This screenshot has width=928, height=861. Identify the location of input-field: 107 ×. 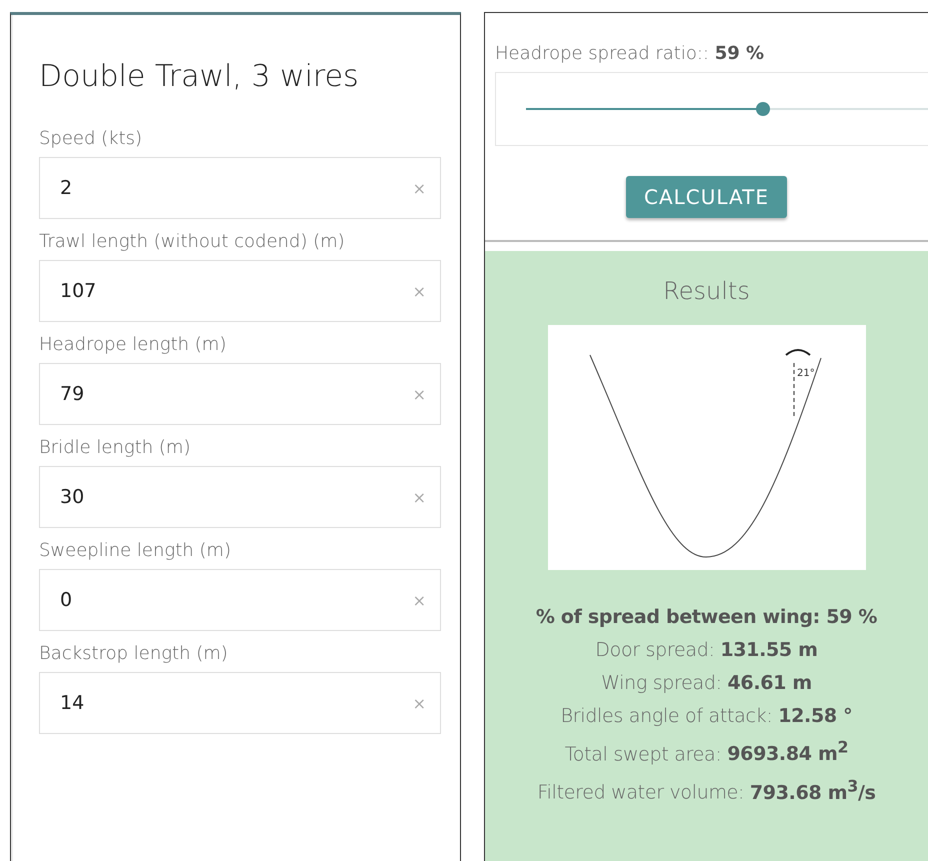
(240, 291).